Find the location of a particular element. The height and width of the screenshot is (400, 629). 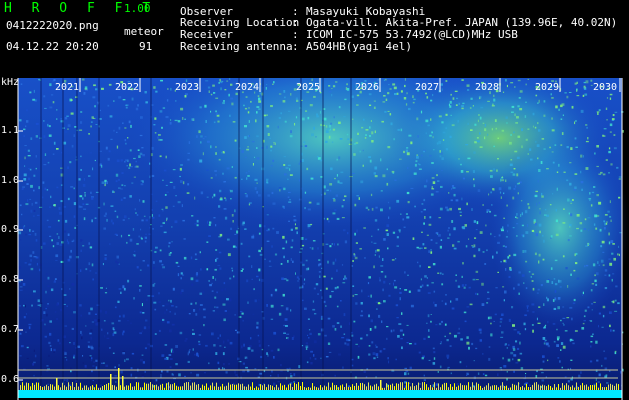

y-tick-label: 1.1 is located at coordinates (10, 130).